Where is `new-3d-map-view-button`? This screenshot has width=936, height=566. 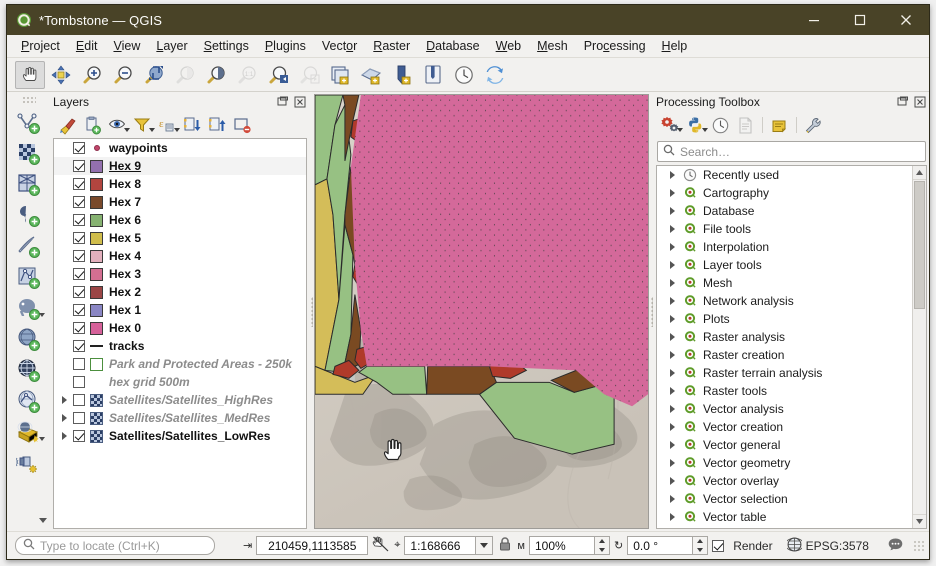 new-3d-map-view-button is located at coordinates (371, 75).